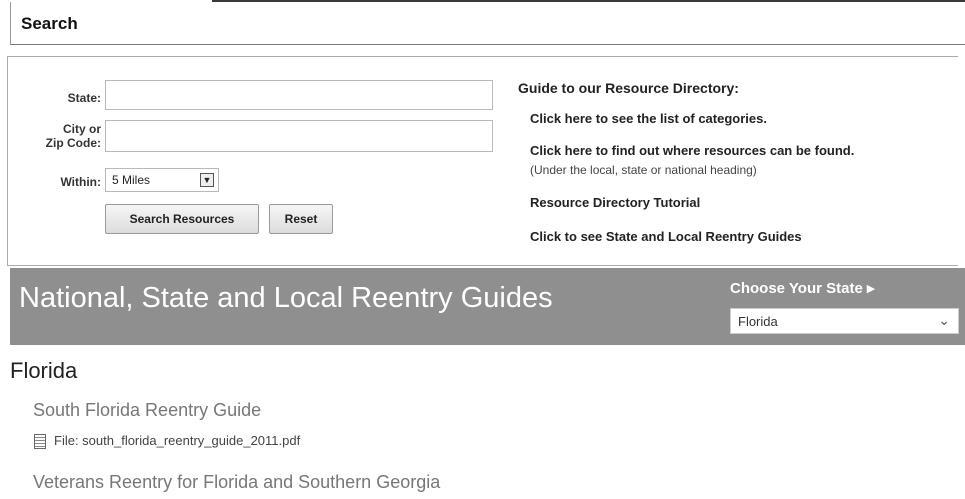  What do you see at coordinates (49, 23) in the screenshot?
I see `search-title: Search` at bounding box center [49, 23].